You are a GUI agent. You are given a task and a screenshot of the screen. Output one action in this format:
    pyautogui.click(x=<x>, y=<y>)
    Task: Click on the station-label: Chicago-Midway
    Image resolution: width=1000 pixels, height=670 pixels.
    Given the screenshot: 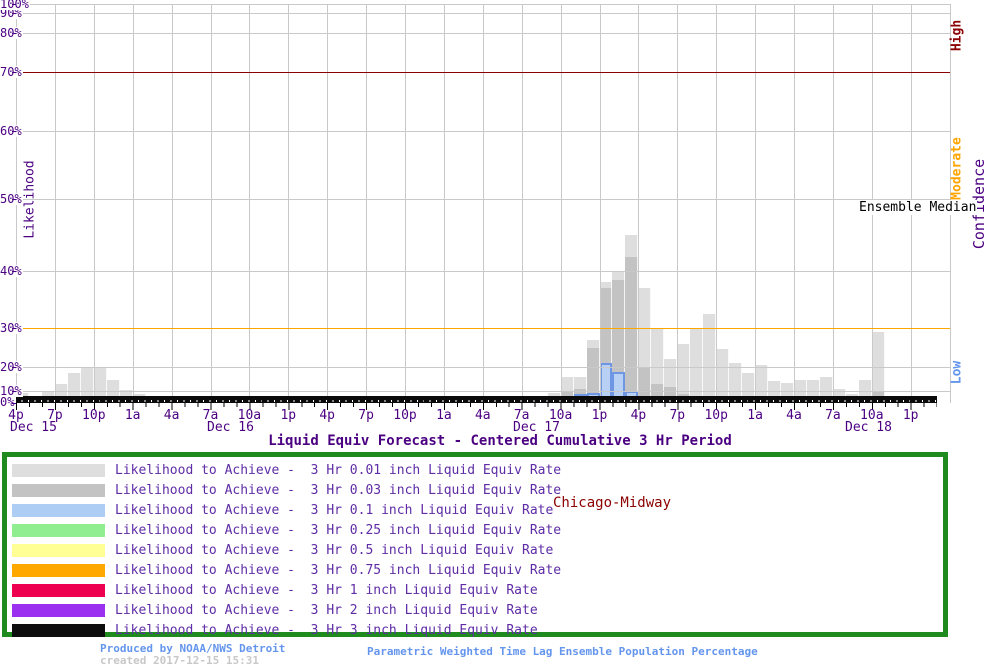 What is the action you would take?
    pyautogui.click(x=612, y=503)
    